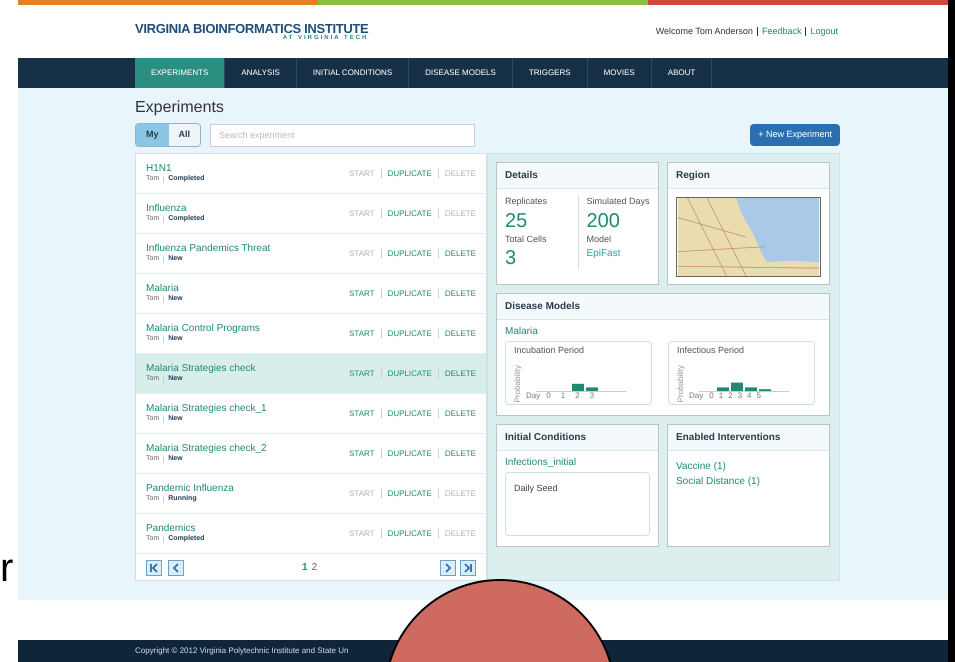  I want to click on overlay-letter: r, so click(7, 568).